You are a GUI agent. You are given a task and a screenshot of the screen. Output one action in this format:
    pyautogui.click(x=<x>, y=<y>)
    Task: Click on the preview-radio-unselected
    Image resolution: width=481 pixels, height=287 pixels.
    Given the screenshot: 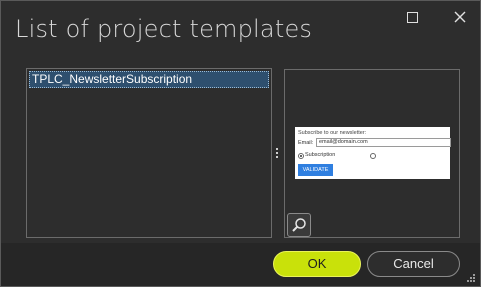 What is the action you would take?
    pyautogui.click(x=373, y=156)
    